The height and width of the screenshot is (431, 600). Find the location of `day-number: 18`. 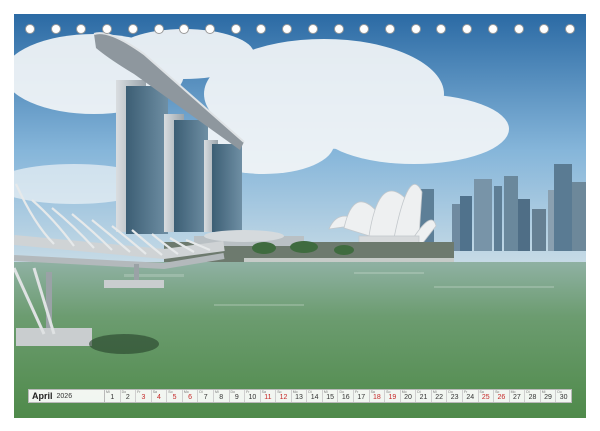

day-number: 18 is located at coordinates (376, 397).